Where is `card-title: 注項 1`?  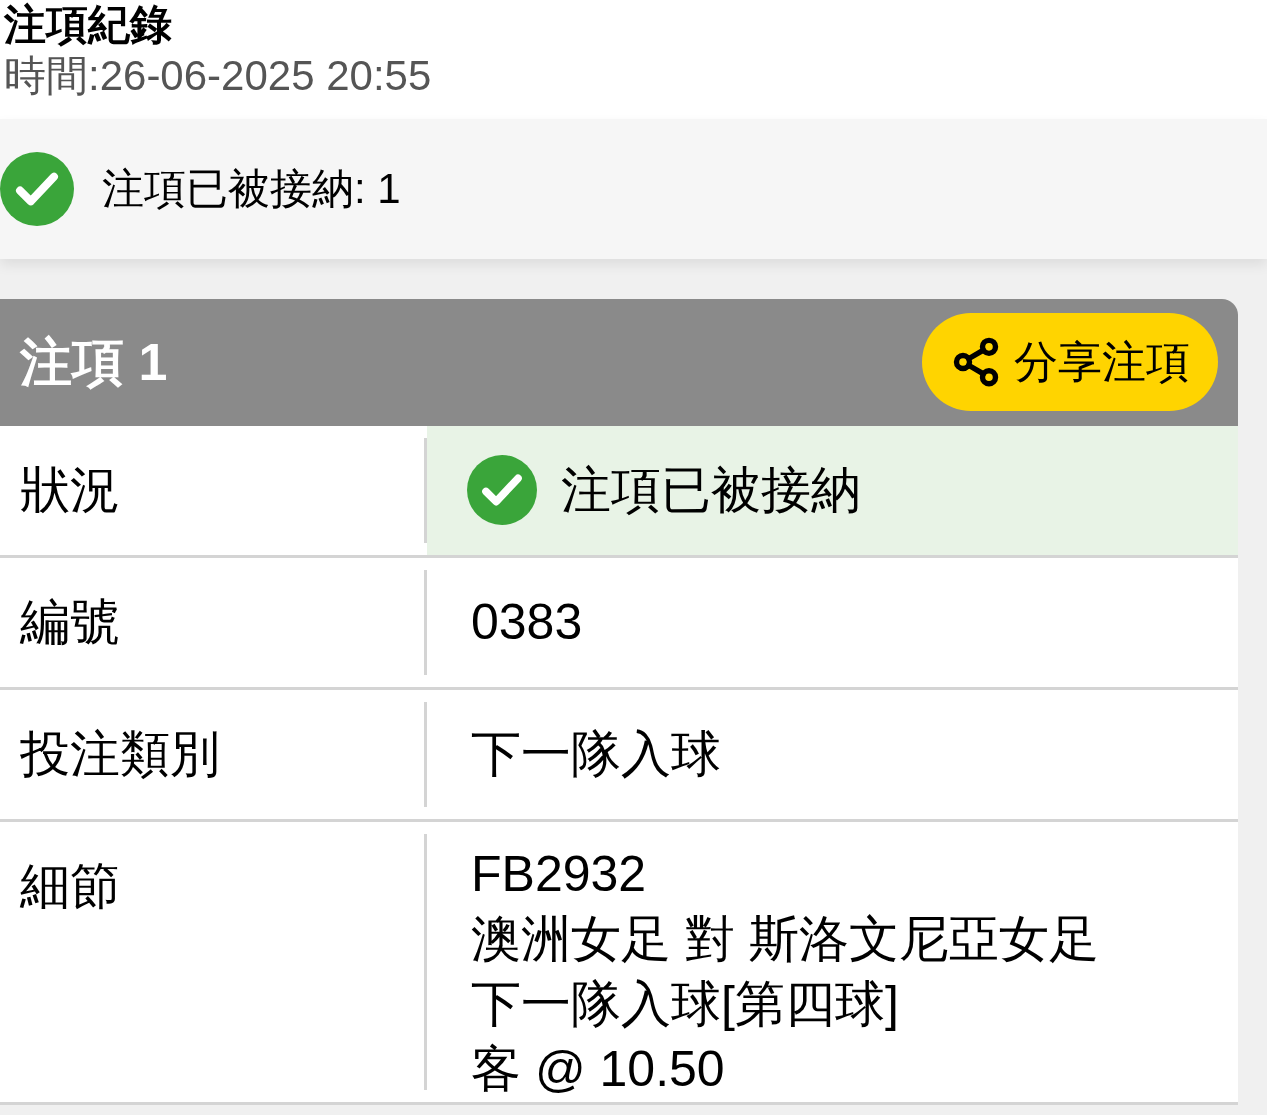
card-title: 注項 1 is located at coordinates (94, 362).